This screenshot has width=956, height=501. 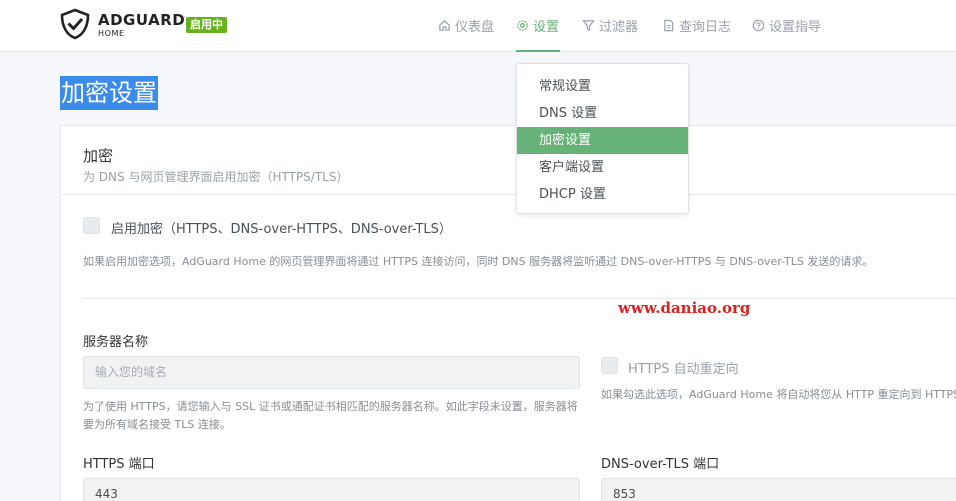 What do you see at coordinates (778, 489) in the screenshot?
I see `dot-port-input: 853` at bounding box center [778, 489].